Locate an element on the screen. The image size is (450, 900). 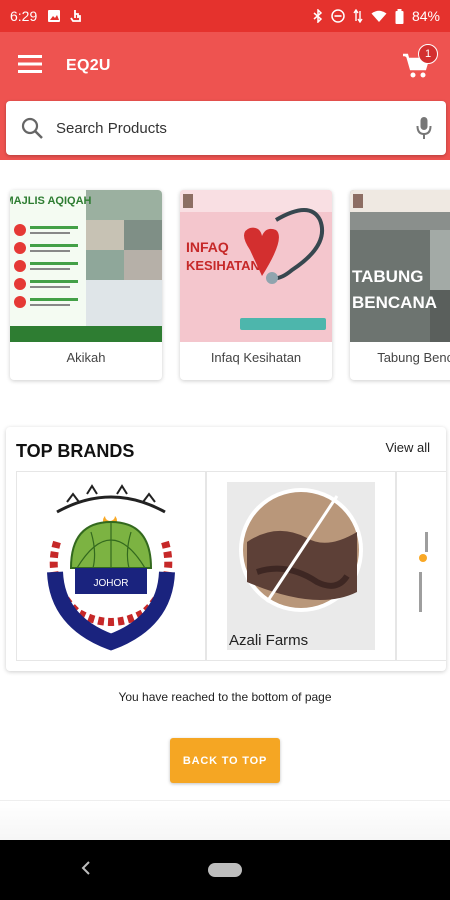
battery-percent: 84% is located at coordinates (425, 16).